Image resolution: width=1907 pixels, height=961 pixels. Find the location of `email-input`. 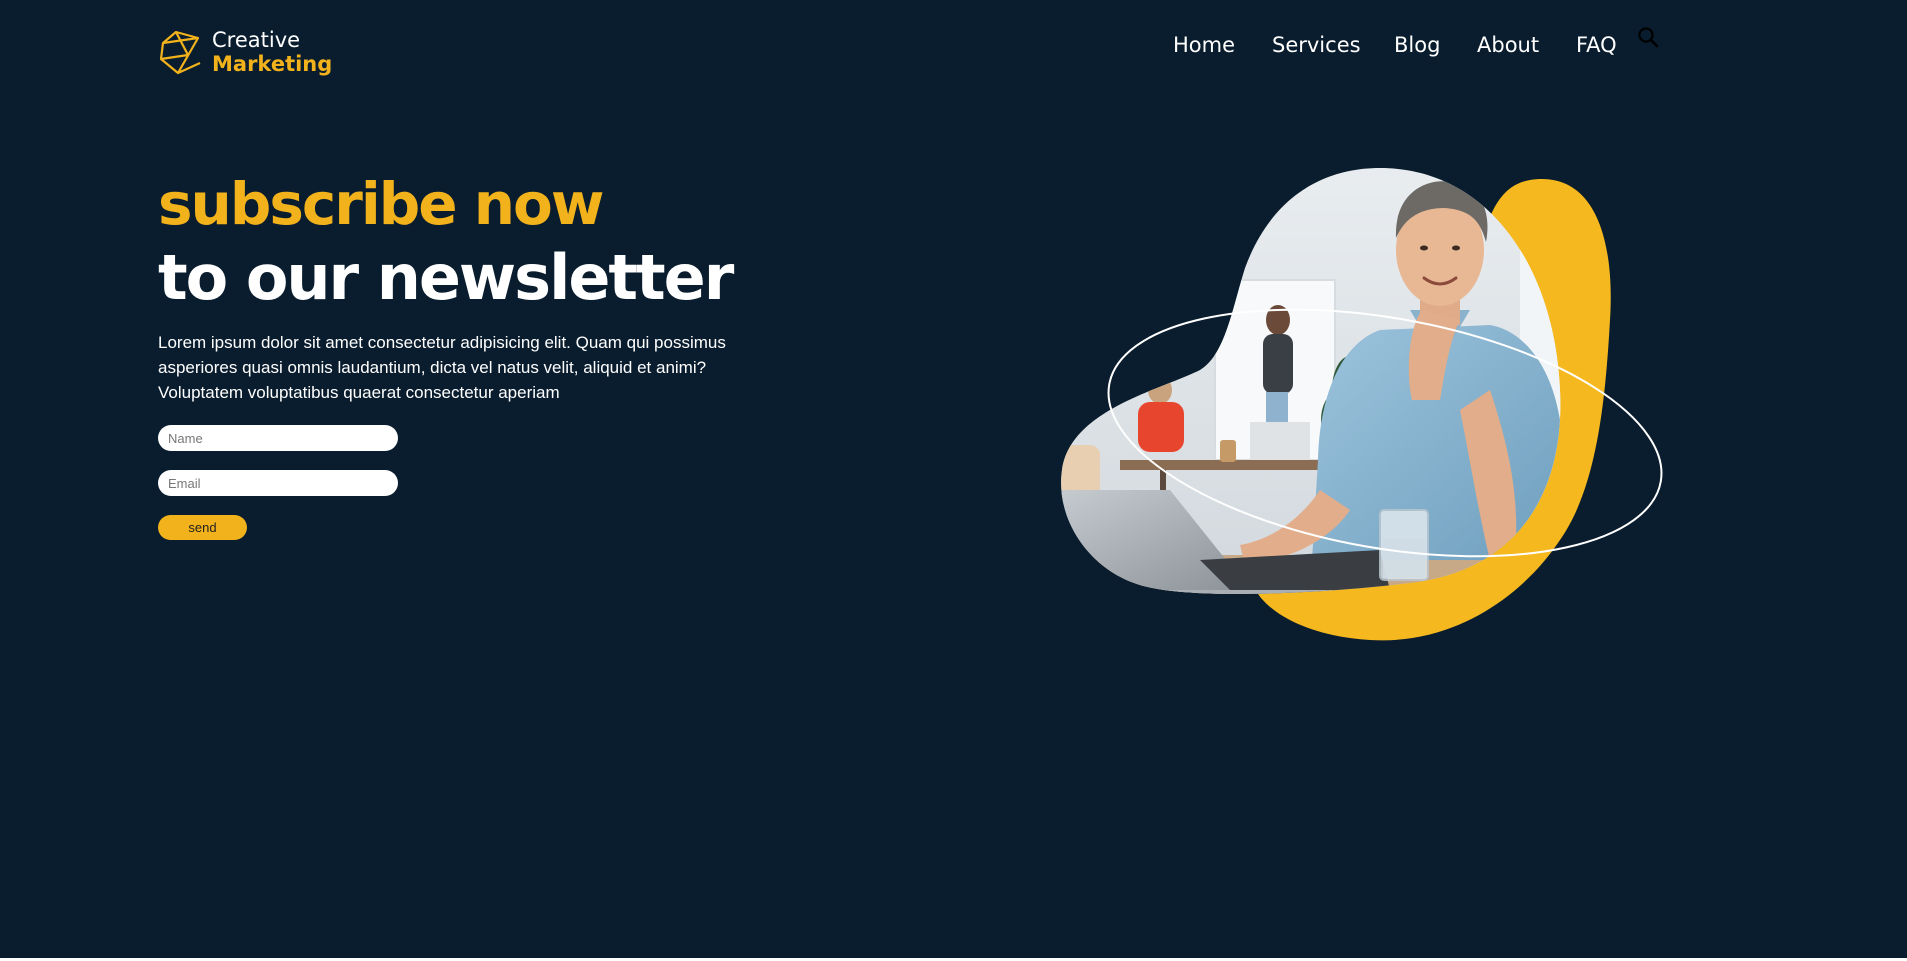

email-input is located at coordinates (278, 483).